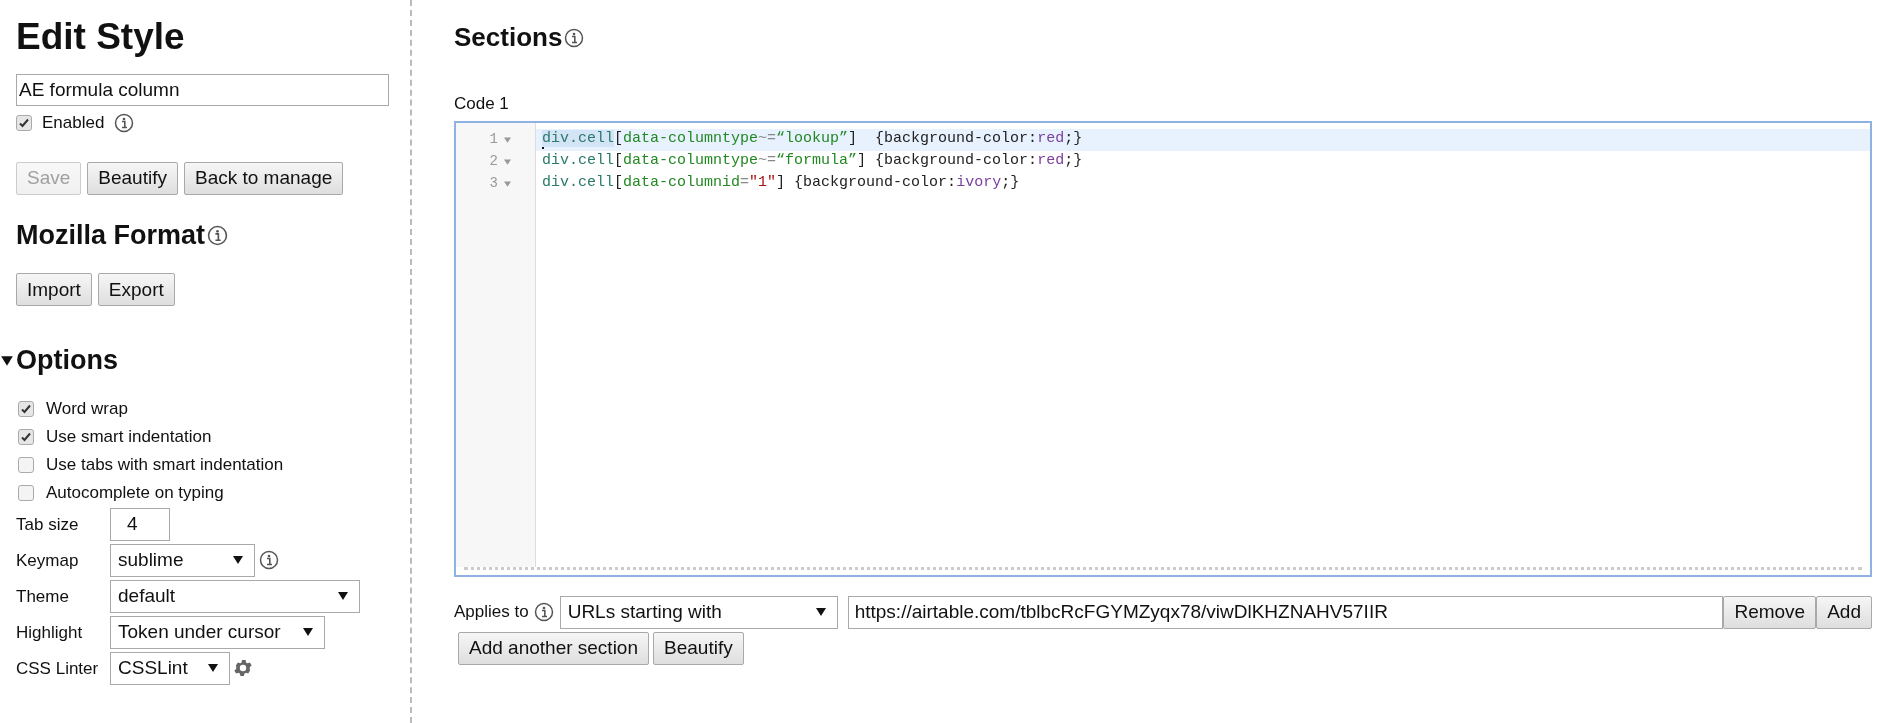 The image size is (1889, 723). What do you see at coordinates (182, 560) in the screenshot?
I see `dropdown: sublime` at bounding box center [182, 560].